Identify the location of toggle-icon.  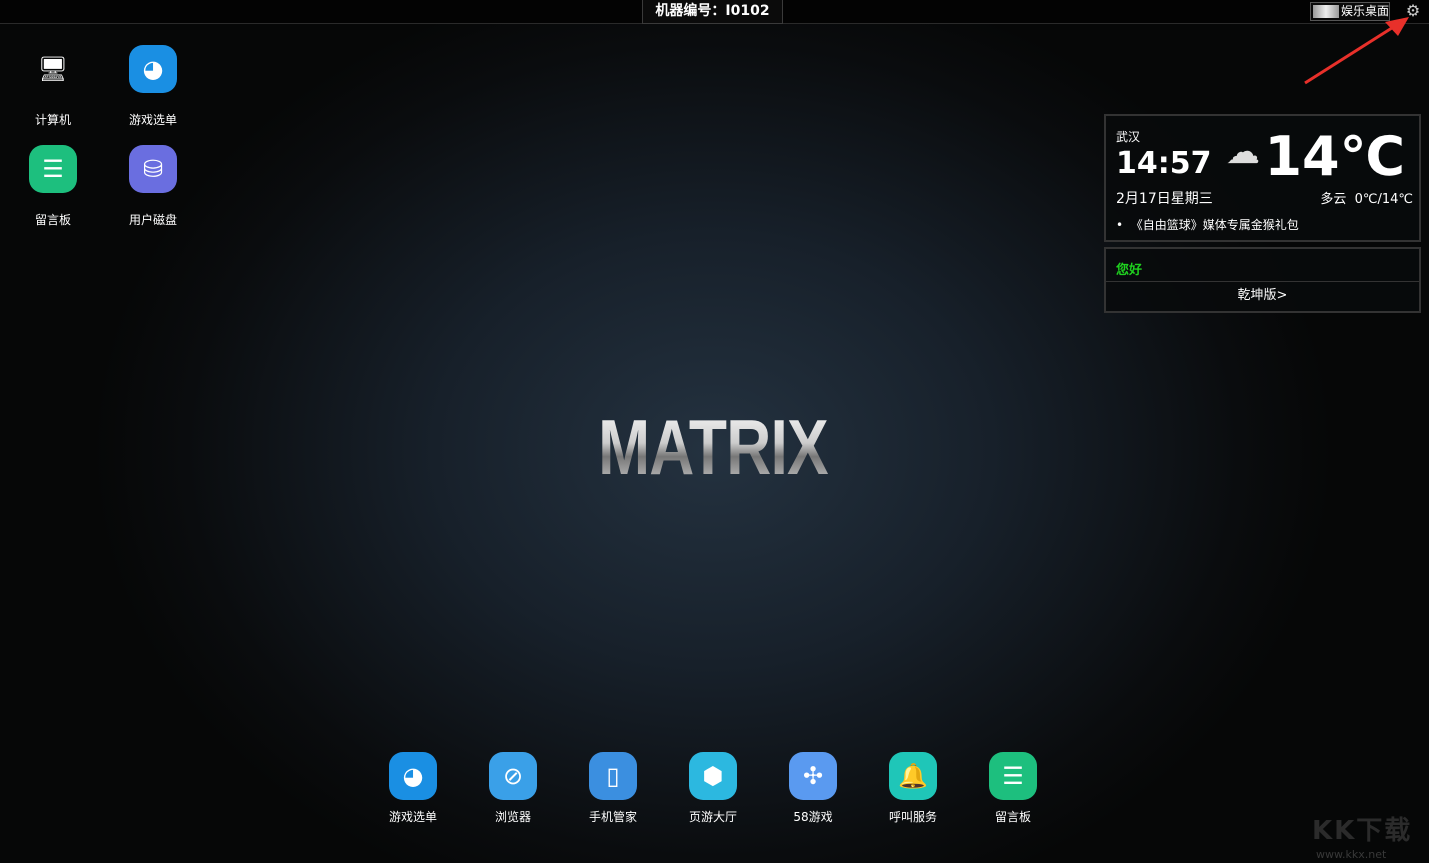
(1326, 11).